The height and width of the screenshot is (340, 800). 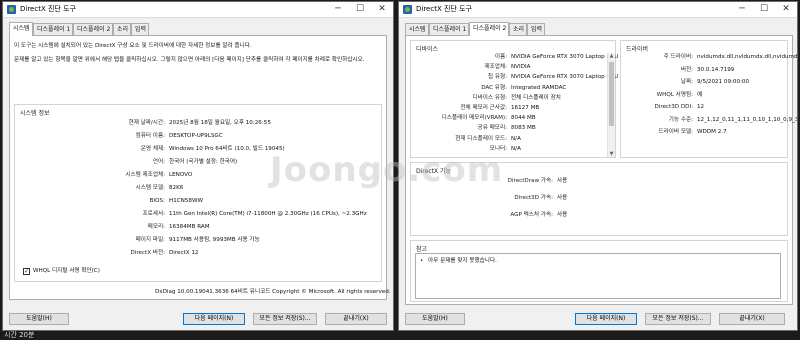 What do you see at coordinates (26, 271) in the screenshot?
I see `whql-checkbox: ✓` at bounding box center [26, 271].